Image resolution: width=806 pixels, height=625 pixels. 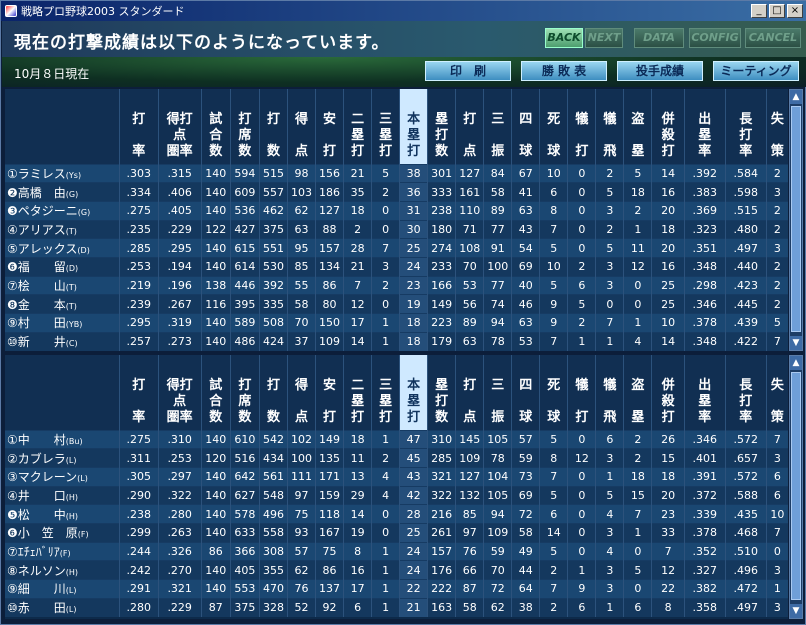 I want to click on pitching-stats-button: 投手成績, so click(x=660, y=71).